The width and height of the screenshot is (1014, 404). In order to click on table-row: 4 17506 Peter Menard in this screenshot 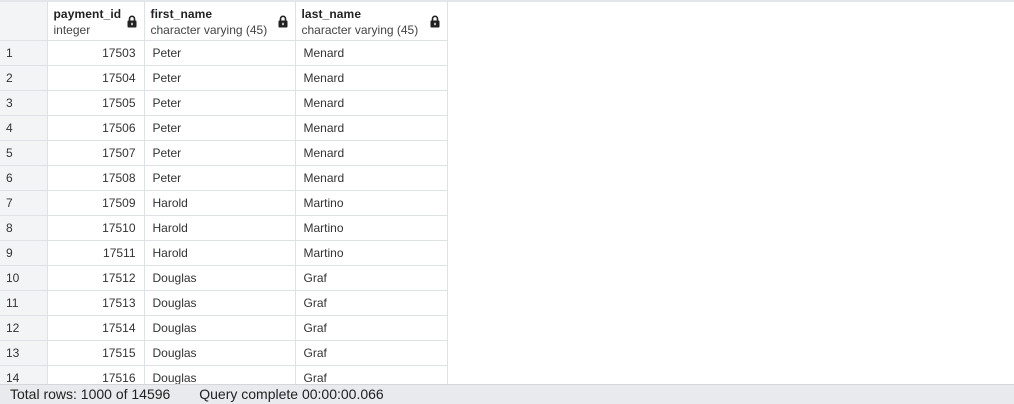, I will do `click(224, 128)`.